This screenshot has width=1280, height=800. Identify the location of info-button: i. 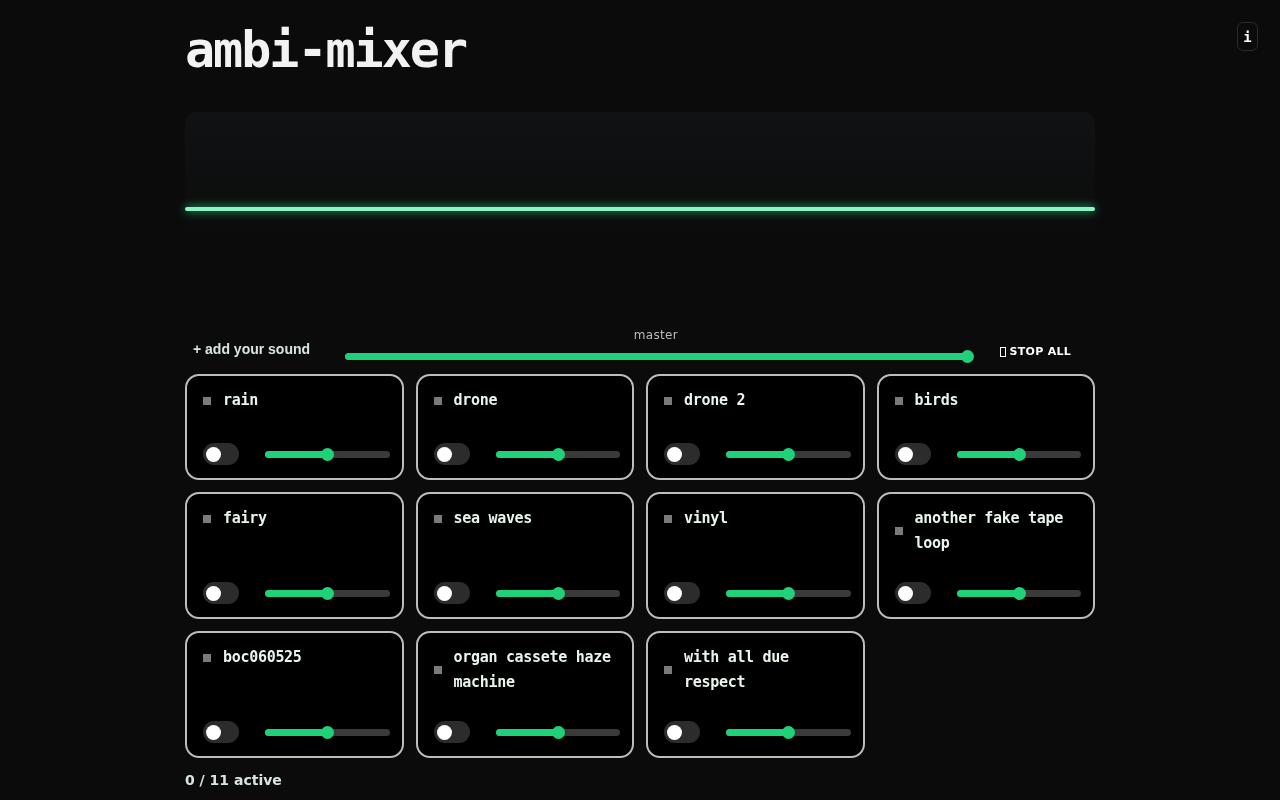
(1247, 36).